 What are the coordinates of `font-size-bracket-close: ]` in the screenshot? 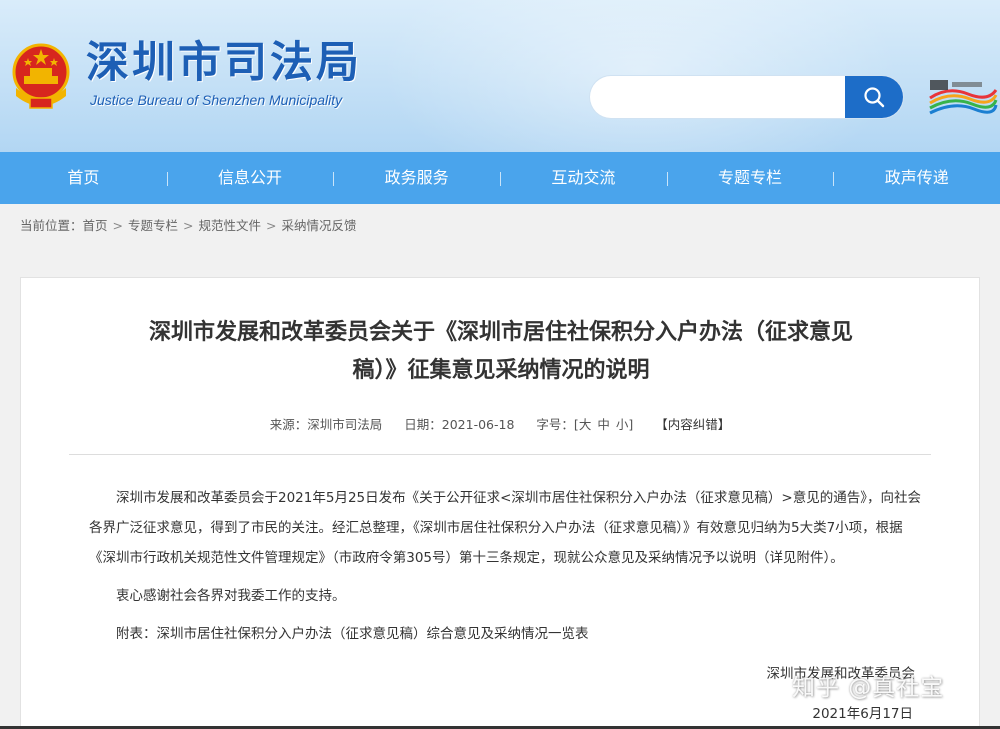 It's located at (631, 424).